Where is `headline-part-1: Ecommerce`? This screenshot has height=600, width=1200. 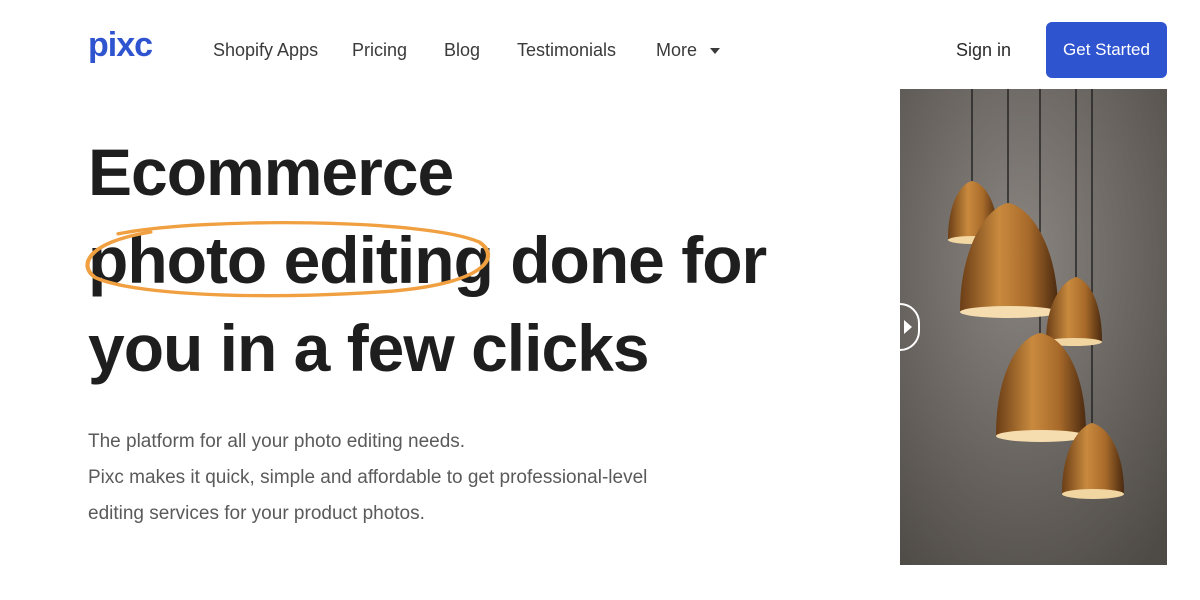 headline-part-1: Ecommerce is located at coordinates (271, 172).